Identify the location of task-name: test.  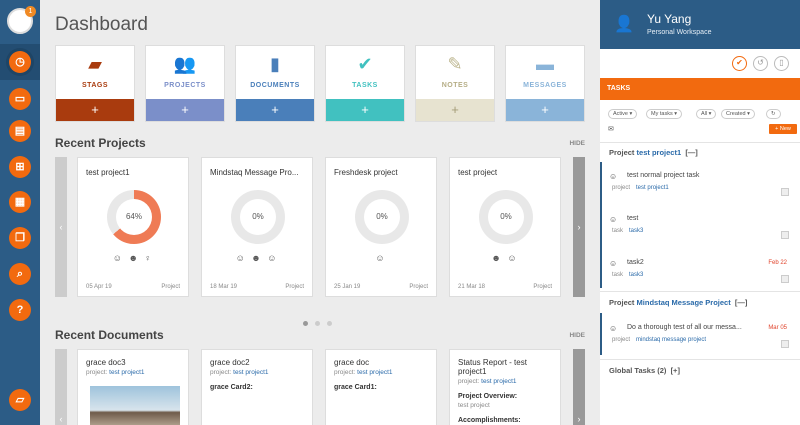
(711, 218).